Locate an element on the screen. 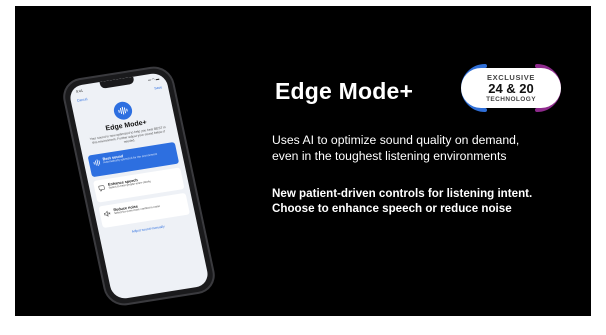 The height and width of the screenshot is (335, 606). badge-content: EXCLUSIVE 24 & 20 TECHNOLOGY is located at coordinates (511, 88).